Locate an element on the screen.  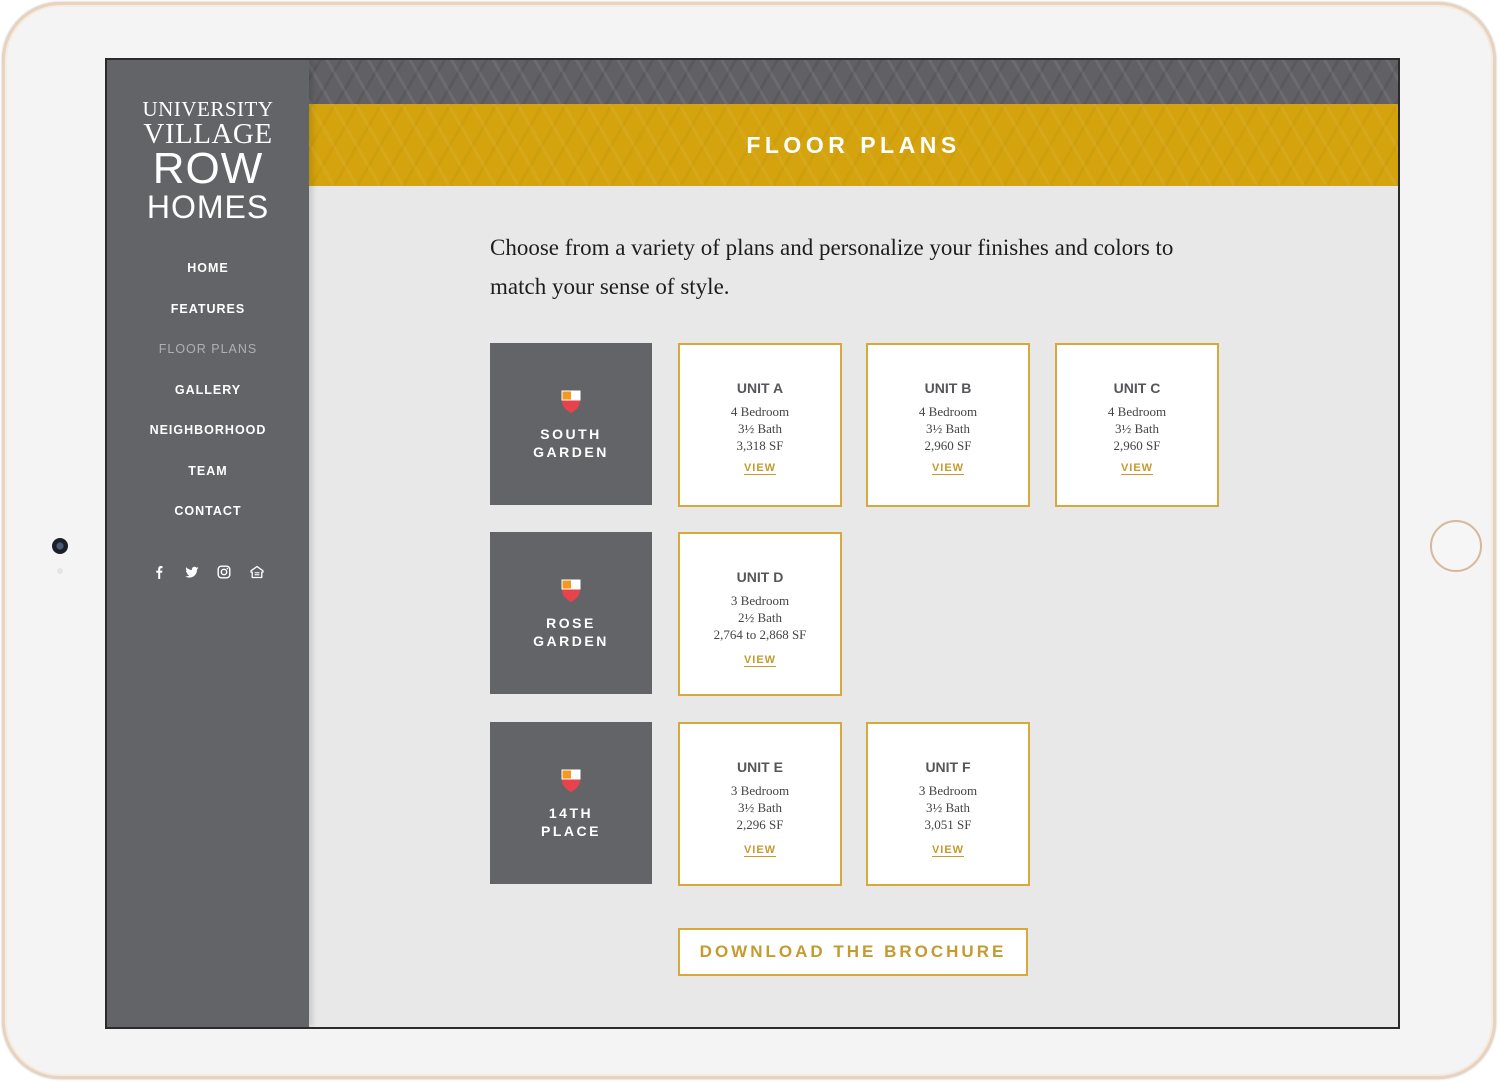
unit-card-b: UNIT B 4 Bedroom 3½ Bath 2,960 SF VIEW is located at coordinates (948, 425).